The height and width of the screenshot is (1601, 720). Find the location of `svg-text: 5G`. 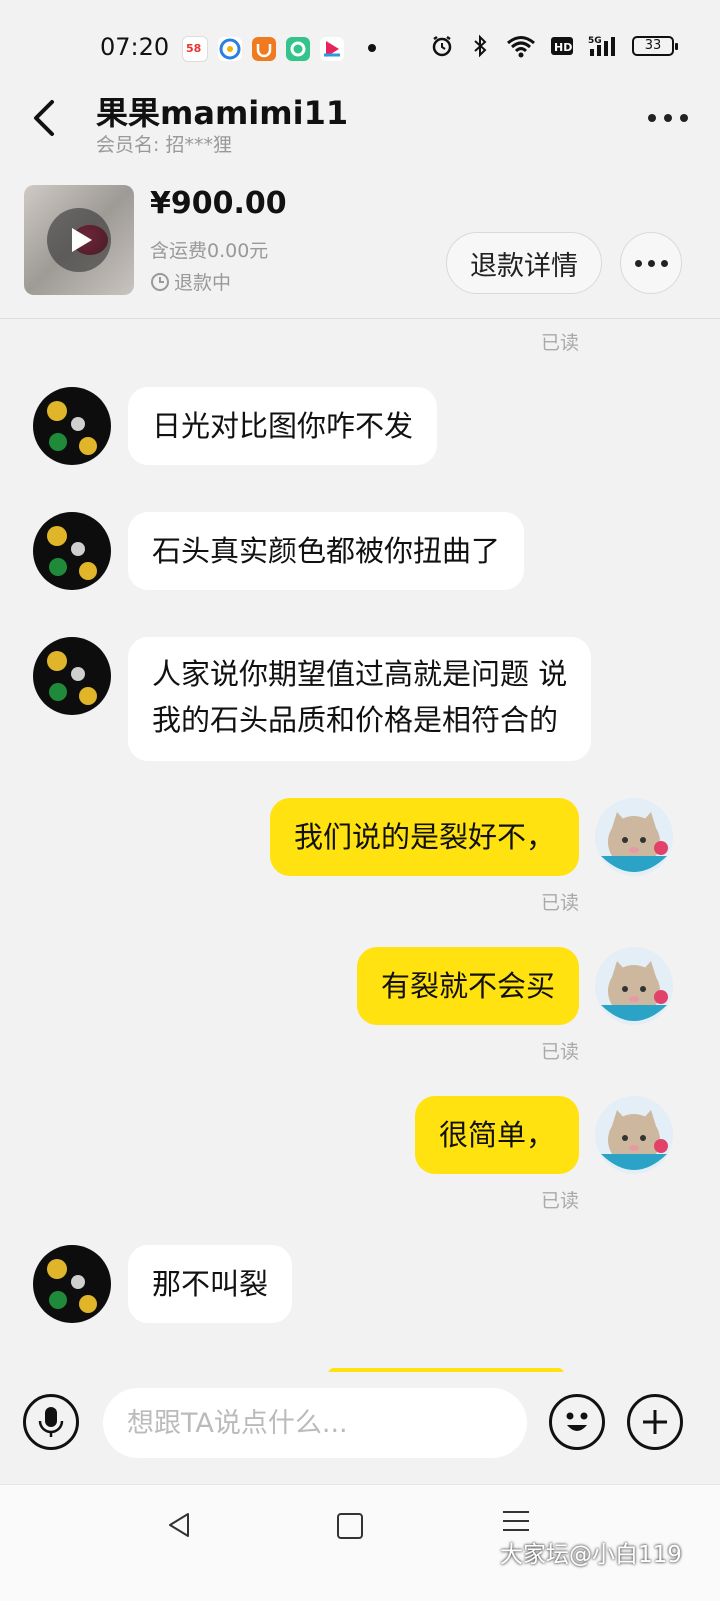

svg-text: 5G is located at coordinates (595, 41).